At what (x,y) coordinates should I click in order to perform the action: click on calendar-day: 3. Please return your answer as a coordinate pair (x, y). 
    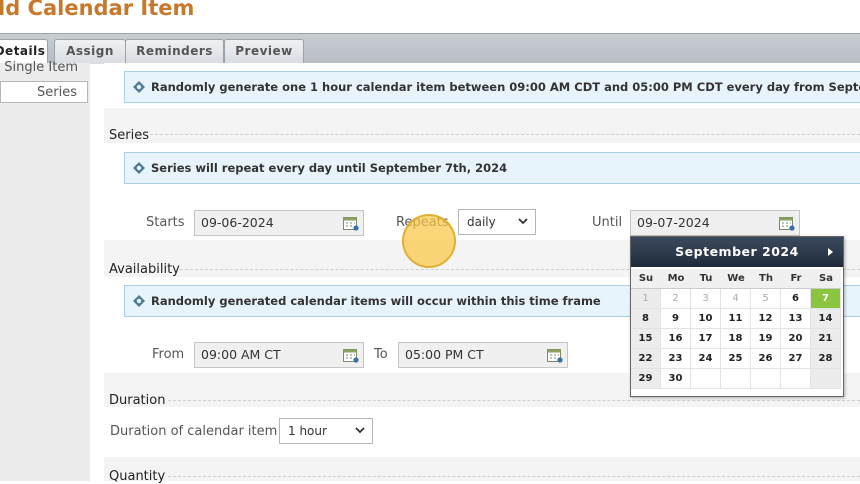
    Looking at the image, I should click on (706, 299).